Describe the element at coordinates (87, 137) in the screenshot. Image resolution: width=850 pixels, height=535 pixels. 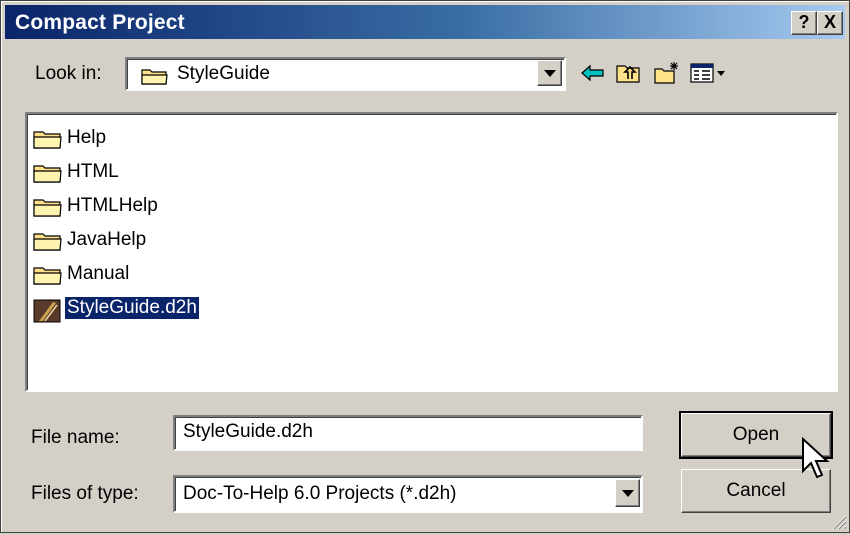
I see `list-item-label: Help` at that location.